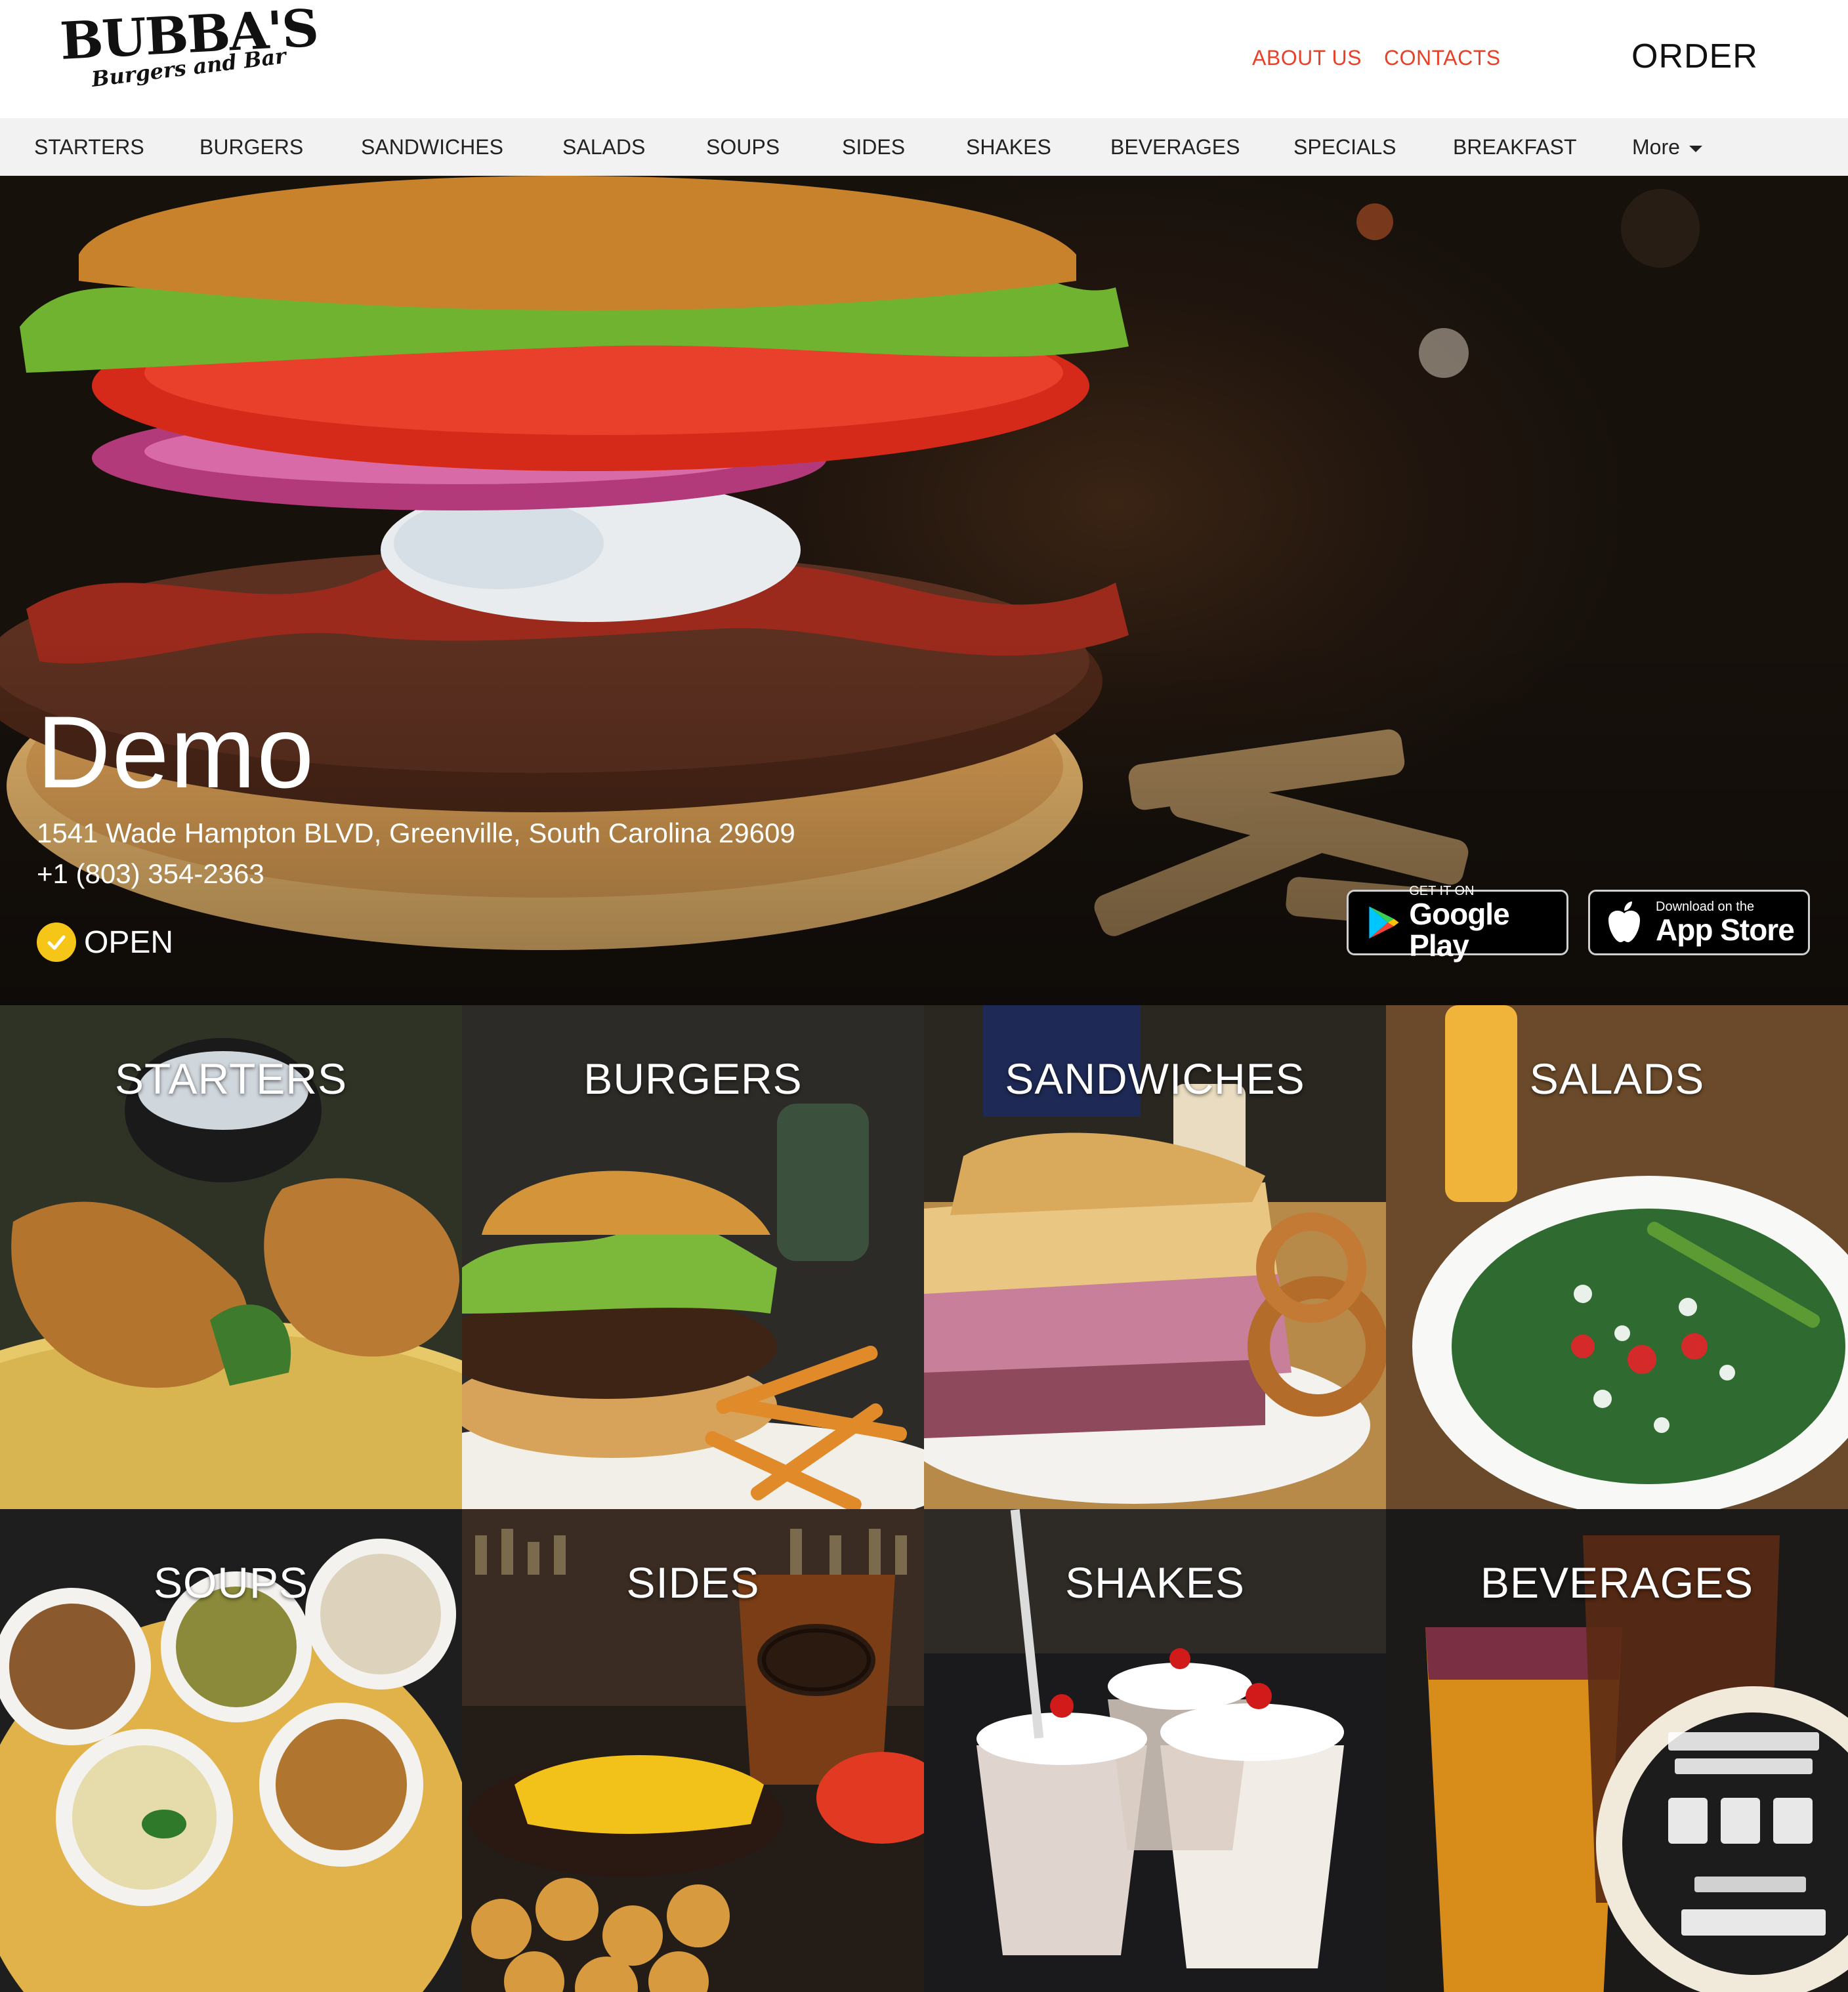  I want to click on nav-item-sides: SIDES, so click(873, 147).